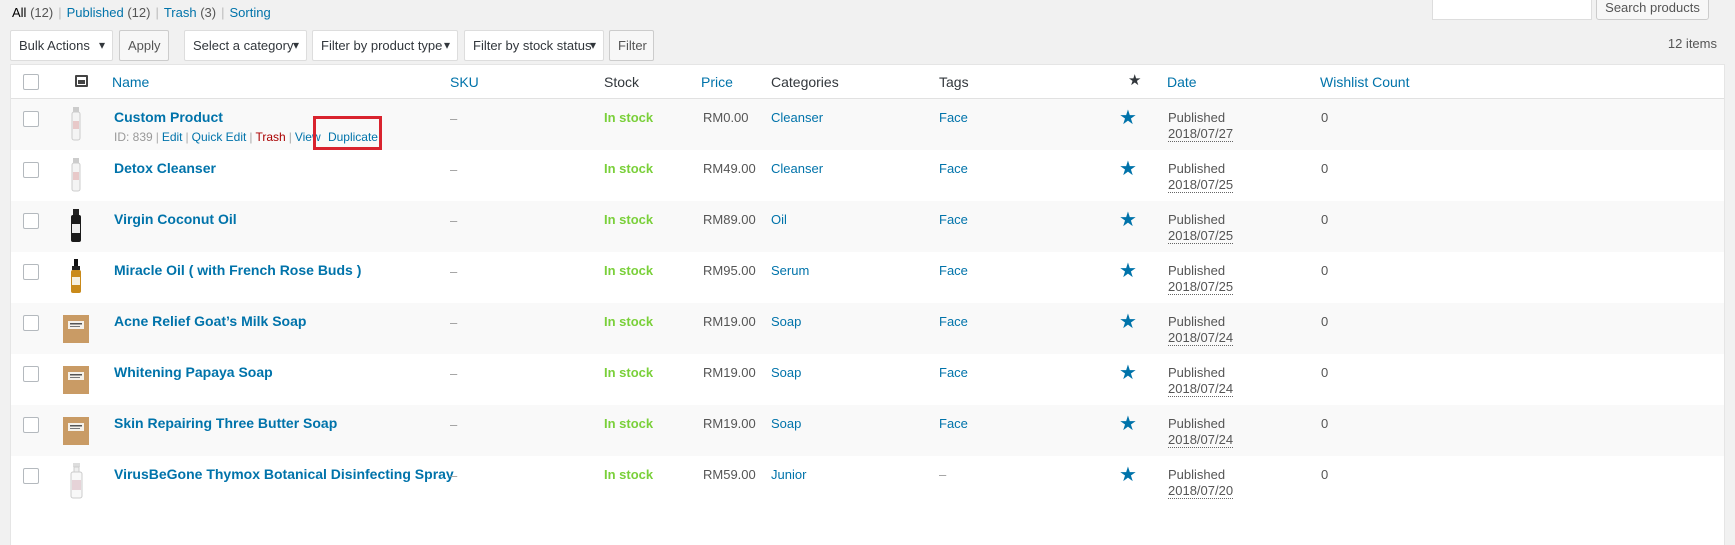  I want to click on product-name-link: Skin Repairing Three Butter Soap, so click(225, 423).